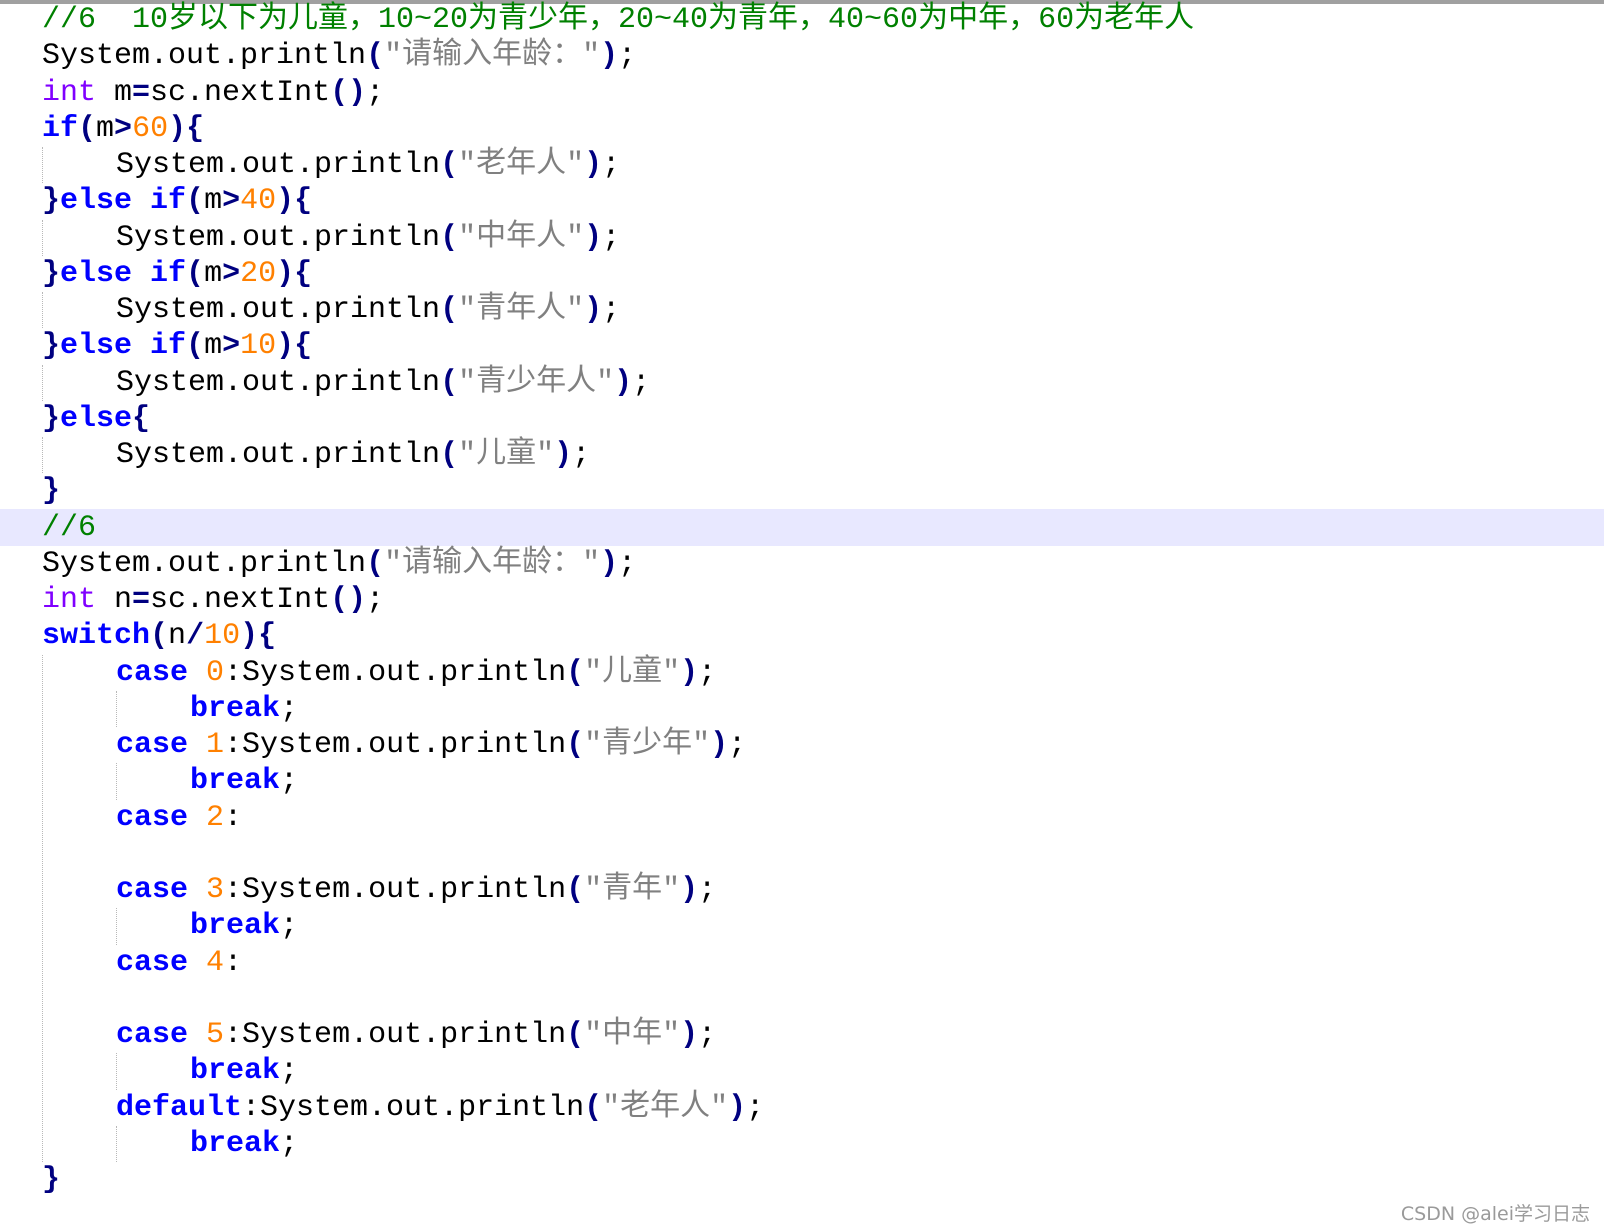 The height and width of the screenshot is (1232, 1604). What do you see at coordinates (69, 92) in the screenshot?
I see `type-token: int` at bounding box center [69, 92].